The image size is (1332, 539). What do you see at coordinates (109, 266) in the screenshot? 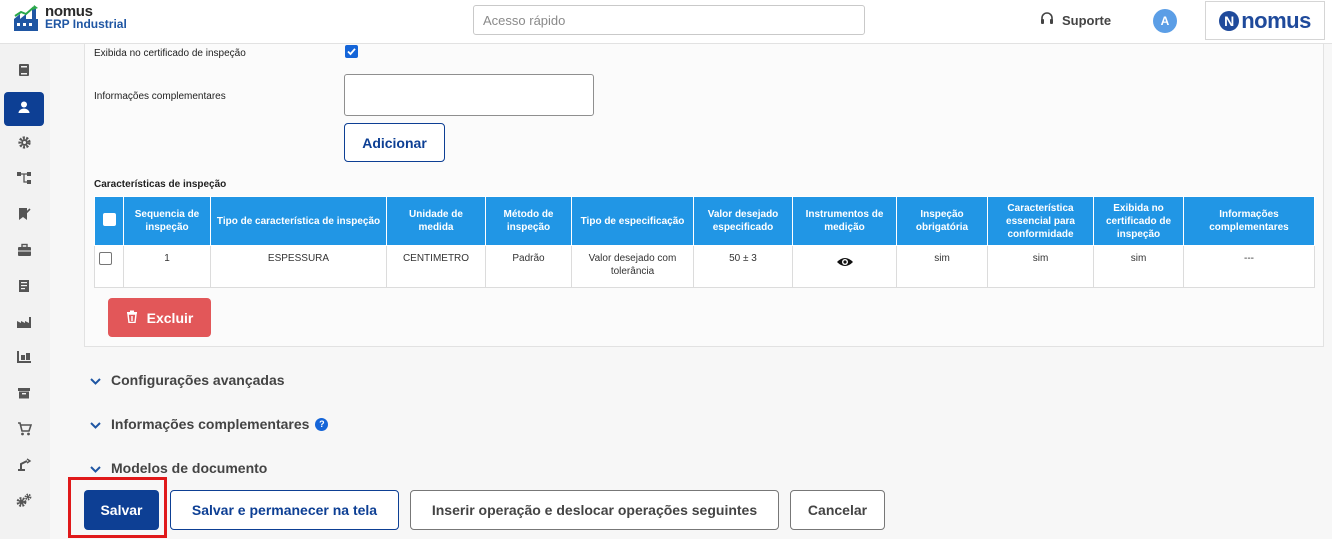
I see `row-select-cell` at bounding box center [109, 266].